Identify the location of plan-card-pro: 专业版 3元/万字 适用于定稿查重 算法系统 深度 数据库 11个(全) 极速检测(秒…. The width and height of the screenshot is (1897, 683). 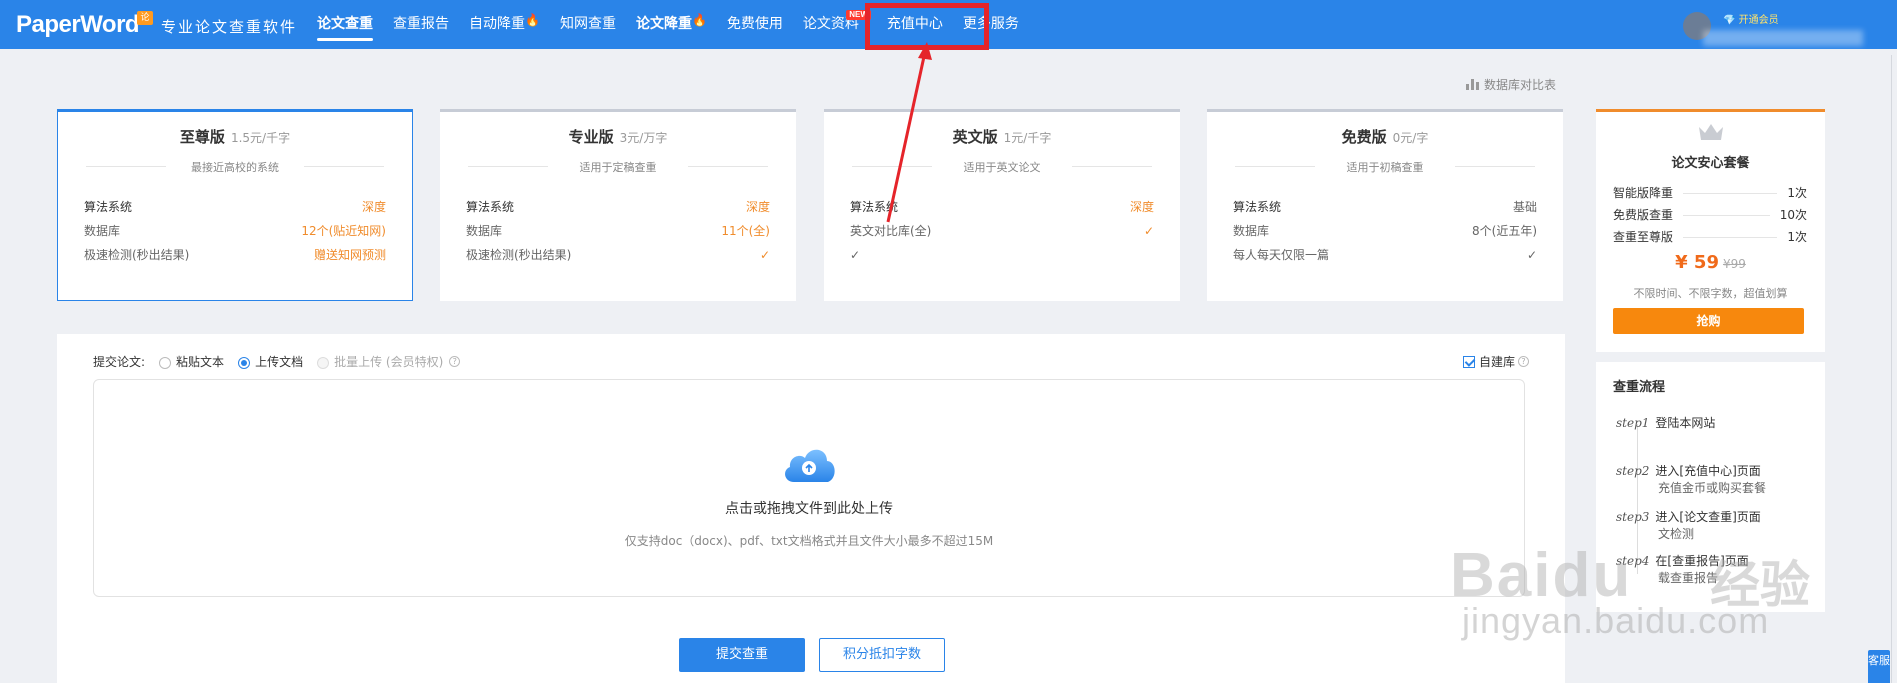
(618, 205).